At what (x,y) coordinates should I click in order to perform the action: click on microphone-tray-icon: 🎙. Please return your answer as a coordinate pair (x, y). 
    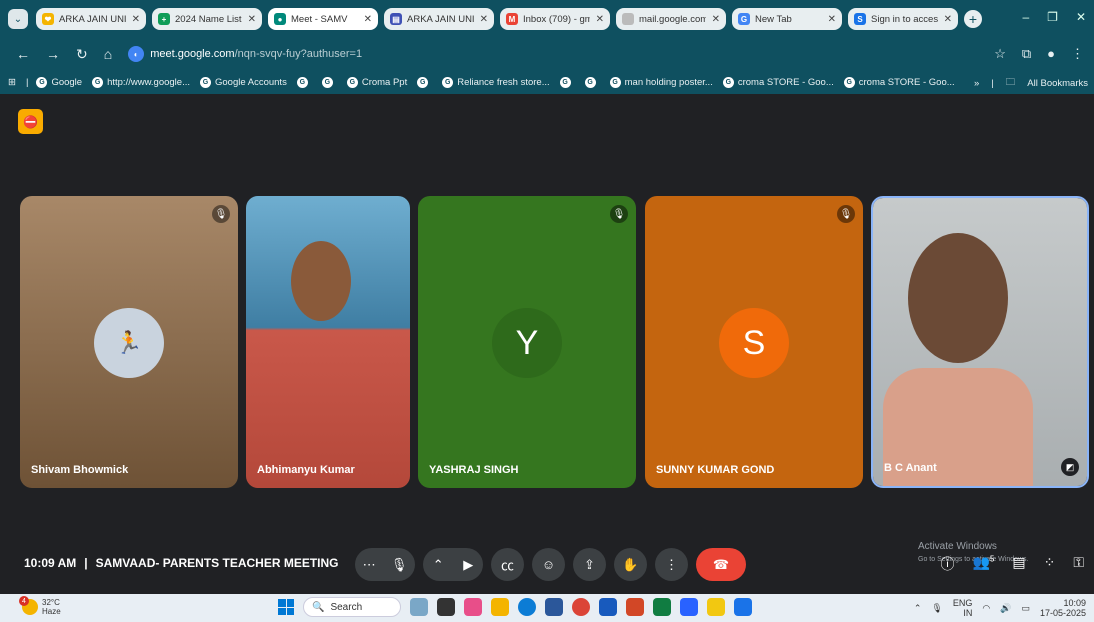
    Looking at the image, I should click on (936, 608).